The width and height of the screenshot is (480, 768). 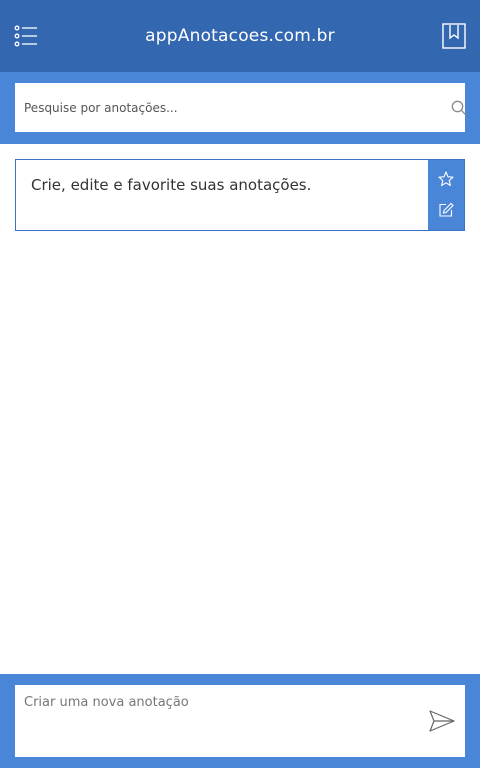 What do you see at coordinates (220, 107) in the screenshot?
I see `search-input` at bounding box center [220, 107].